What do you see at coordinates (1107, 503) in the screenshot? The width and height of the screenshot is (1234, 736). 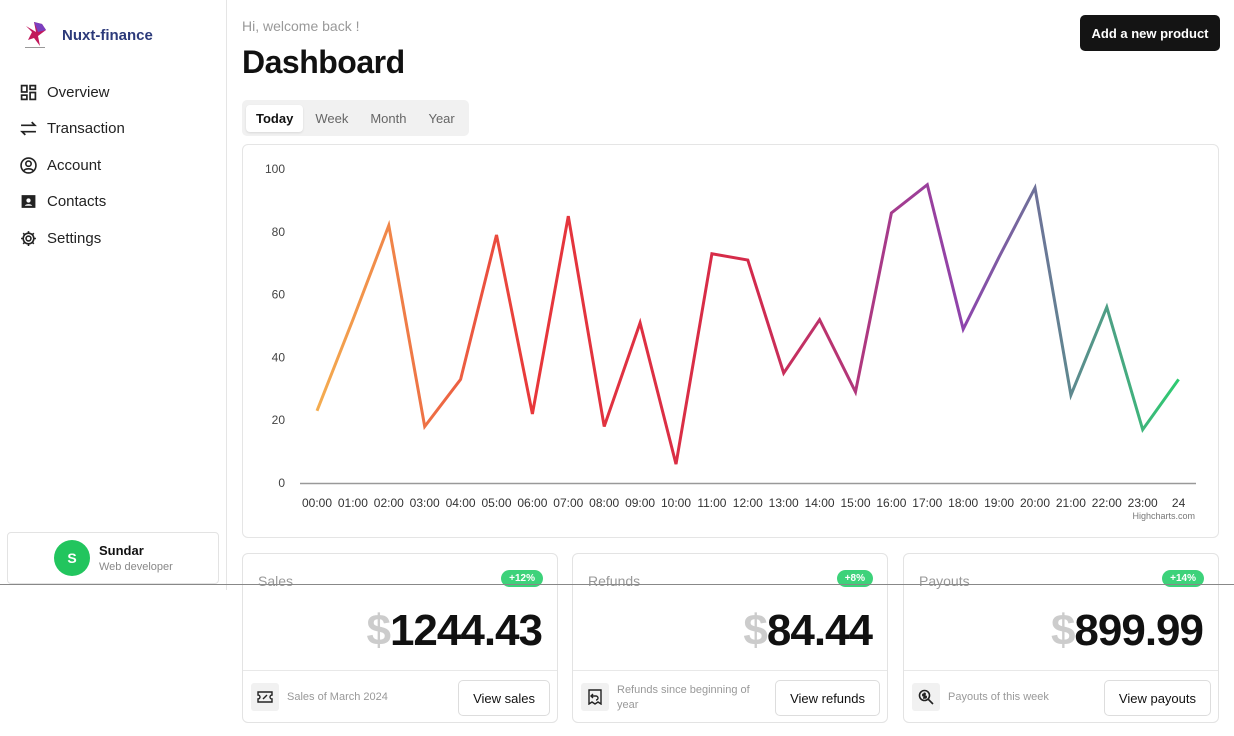 I see `x-tick-label: 22:00` at bounding box center [1107, 503].